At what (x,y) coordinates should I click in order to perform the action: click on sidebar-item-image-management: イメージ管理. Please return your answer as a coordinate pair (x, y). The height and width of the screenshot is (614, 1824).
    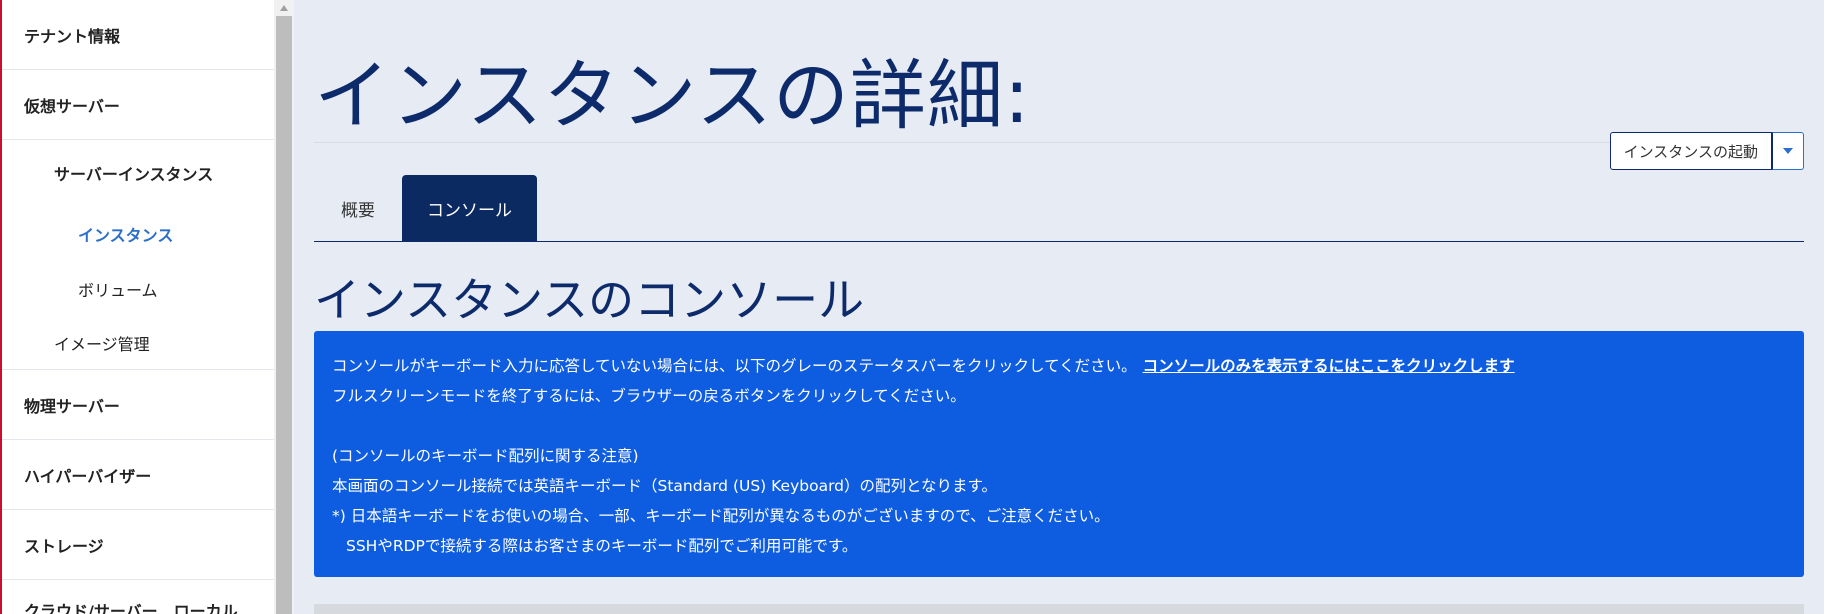
    Looking at the image, I should click on (138, 343).